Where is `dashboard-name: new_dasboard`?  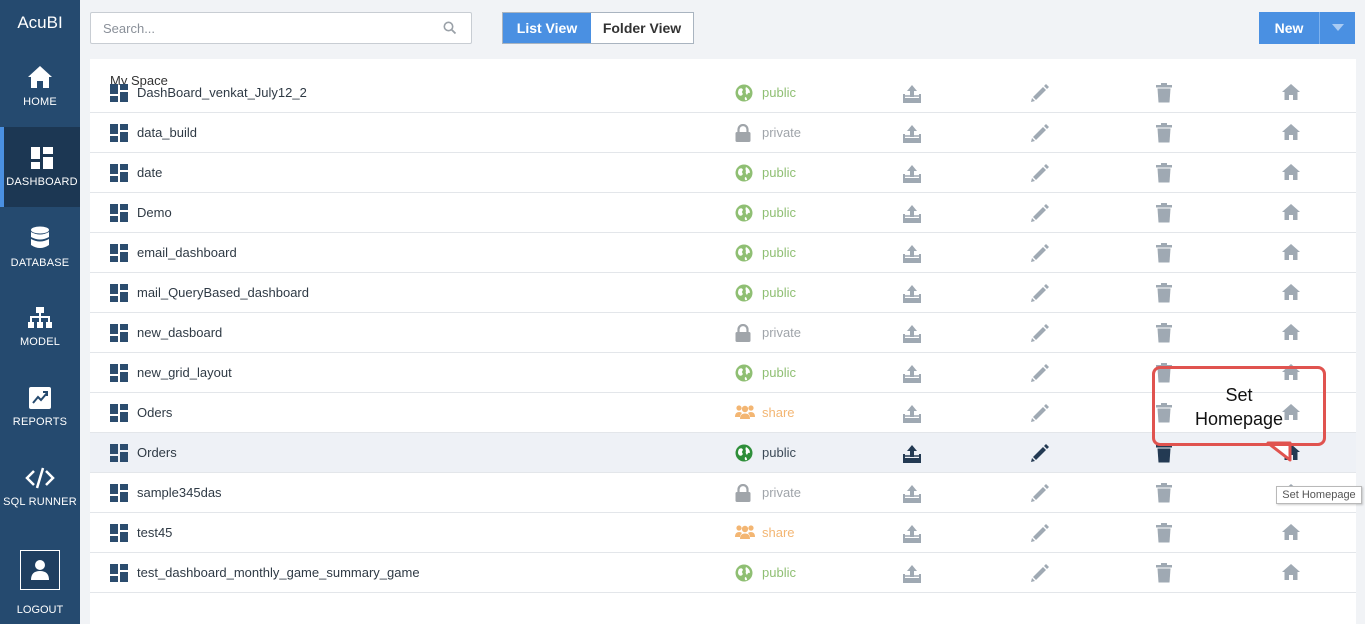
dashboard-name: new_dasboard is located at coordinates (179, 332).